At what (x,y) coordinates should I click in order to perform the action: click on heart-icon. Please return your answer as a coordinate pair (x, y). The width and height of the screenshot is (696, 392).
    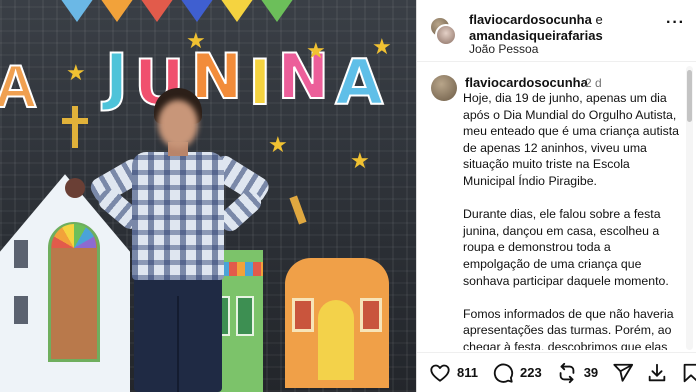
    Looking at the image, I should click on (440, 373).